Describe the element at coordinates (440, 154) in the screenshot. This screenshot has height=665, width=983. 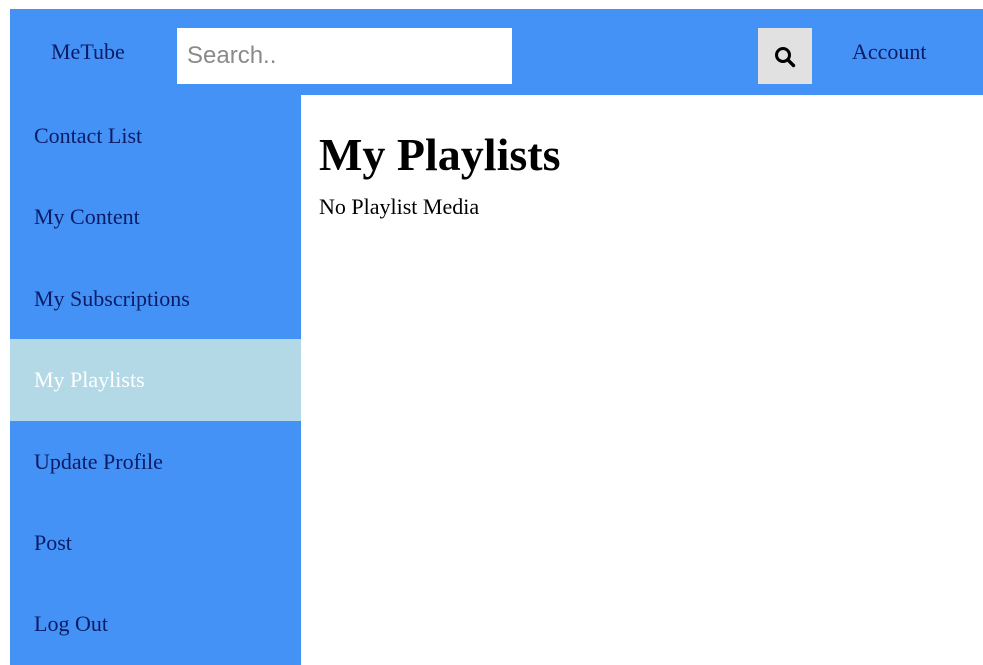
I see `page-title: My Playlists` at that location.